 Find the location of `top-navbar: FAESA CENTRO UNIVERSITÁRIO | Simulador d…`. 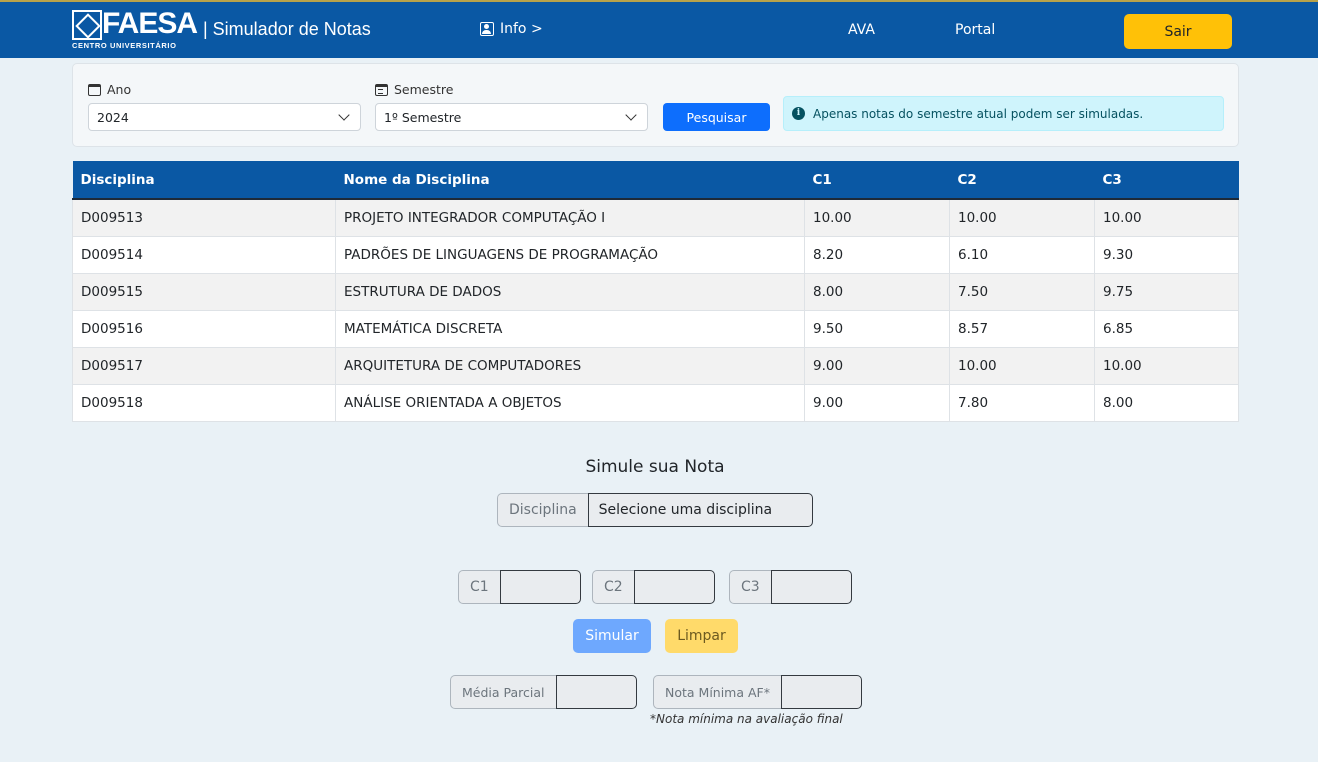

top-navbar: FAESA CENTRO UNIVERSITÁRIO | Simulador d… is located at coordinates (659, 29).